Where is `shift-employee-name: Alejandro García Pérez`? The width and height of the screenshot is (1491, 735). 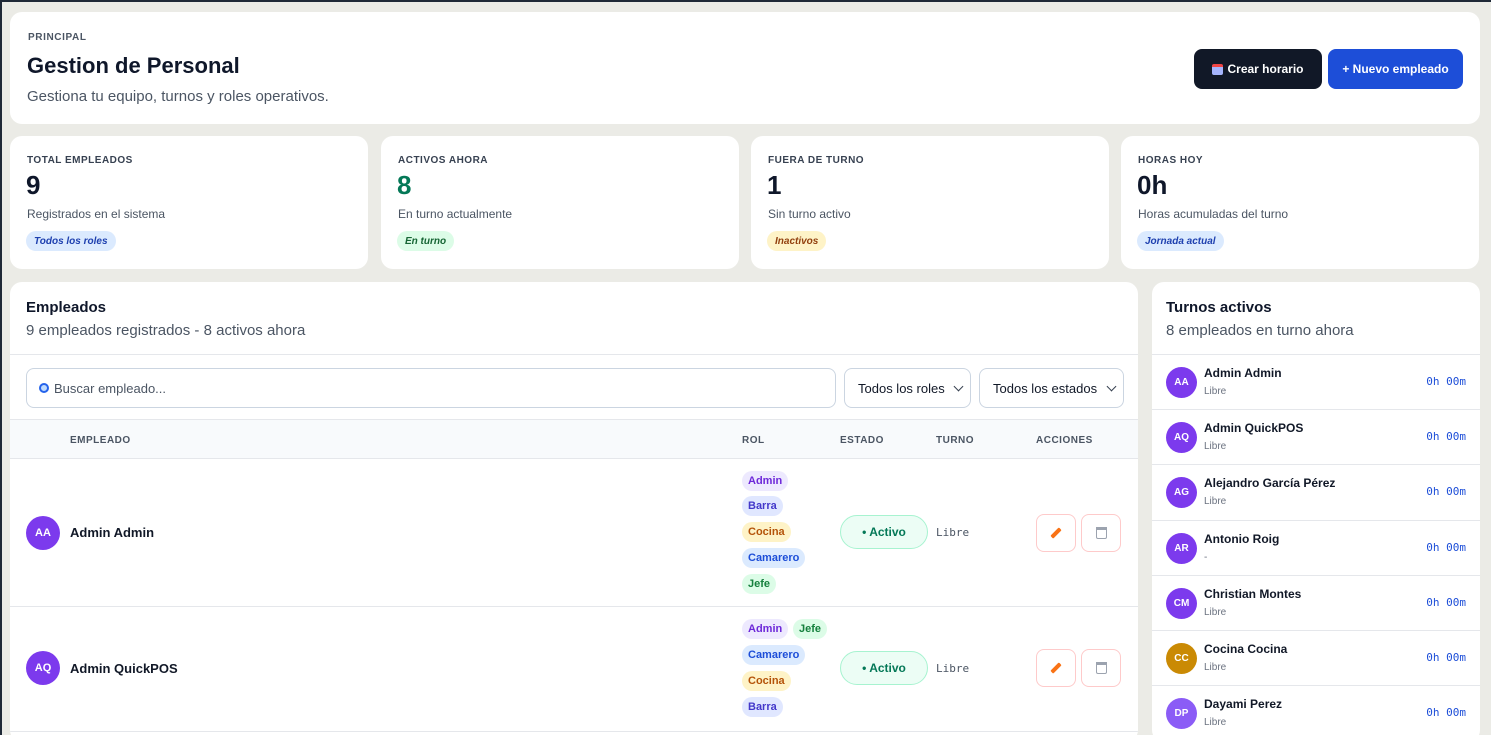
shift-employee-name: Alejandro García Pérez is located at coordinates (1270, 483).